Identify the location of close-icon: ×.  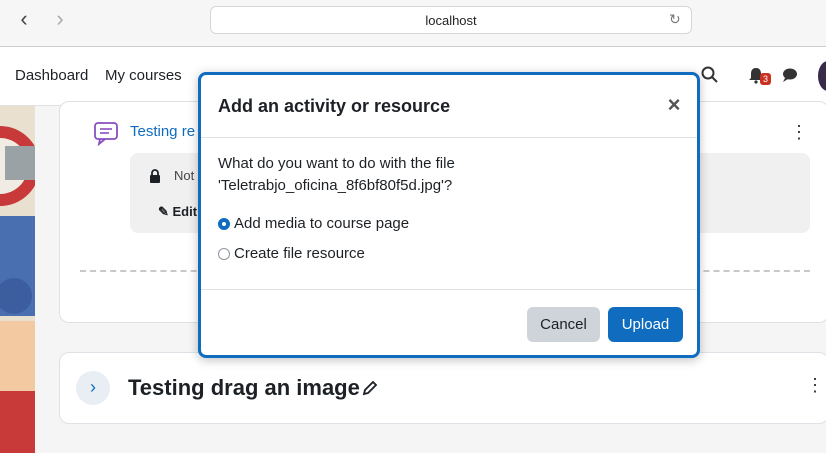
(674, 105).